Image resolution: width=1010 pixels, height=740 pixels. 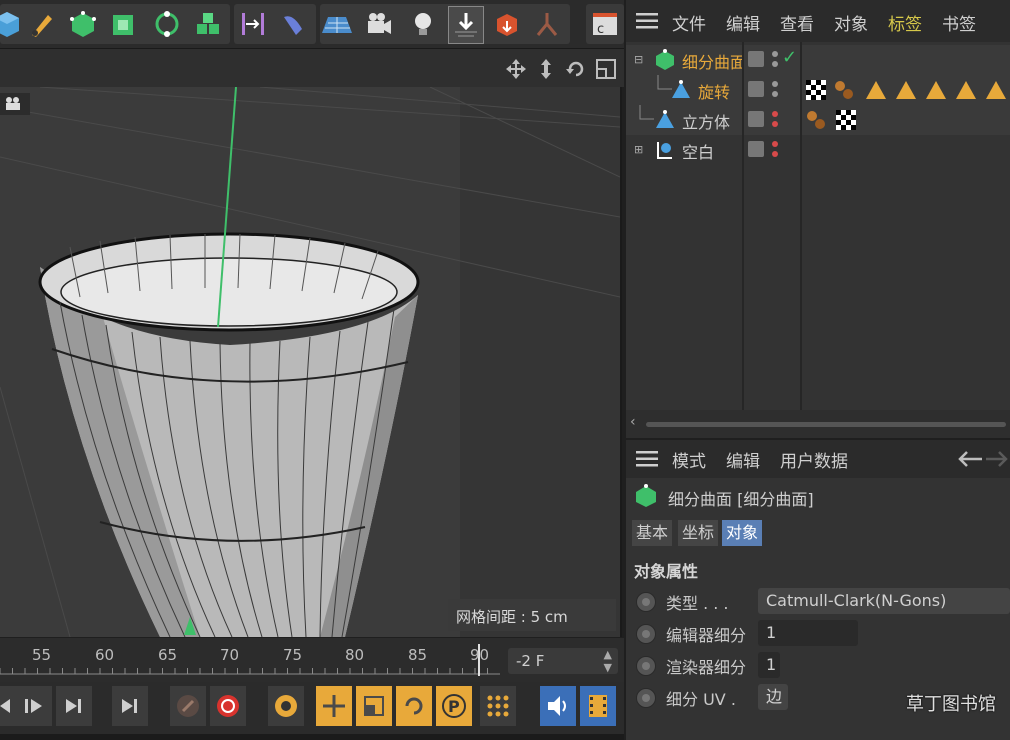 What do you see at coordinates (606, 69) in the screenshot?
I see `maximize-view-icon` at bounding box center [606, 69].